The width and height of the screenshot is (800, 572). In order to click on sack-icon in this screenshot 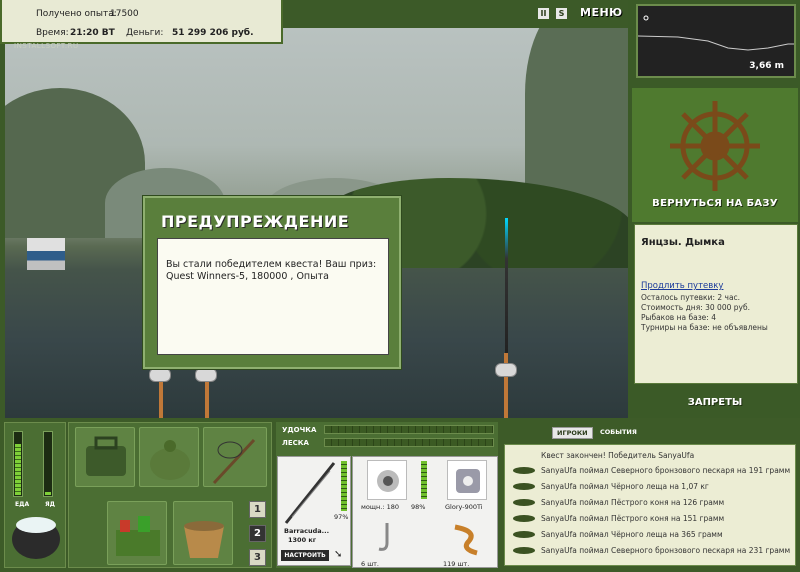, I will do `click(170, 460)`.